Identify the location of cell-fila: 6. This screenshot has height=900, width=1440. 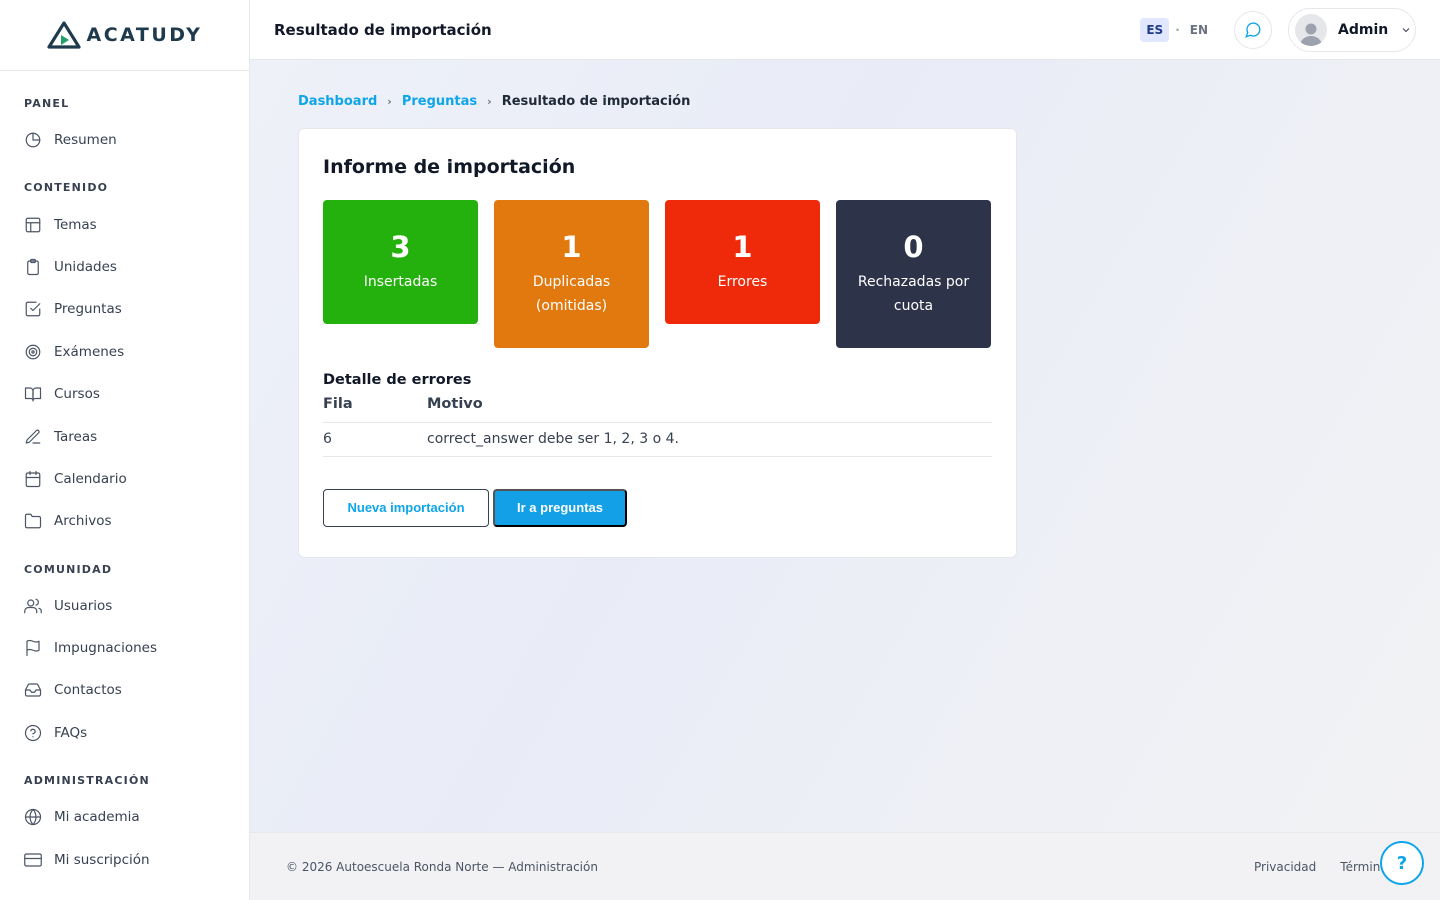
(375, 439).